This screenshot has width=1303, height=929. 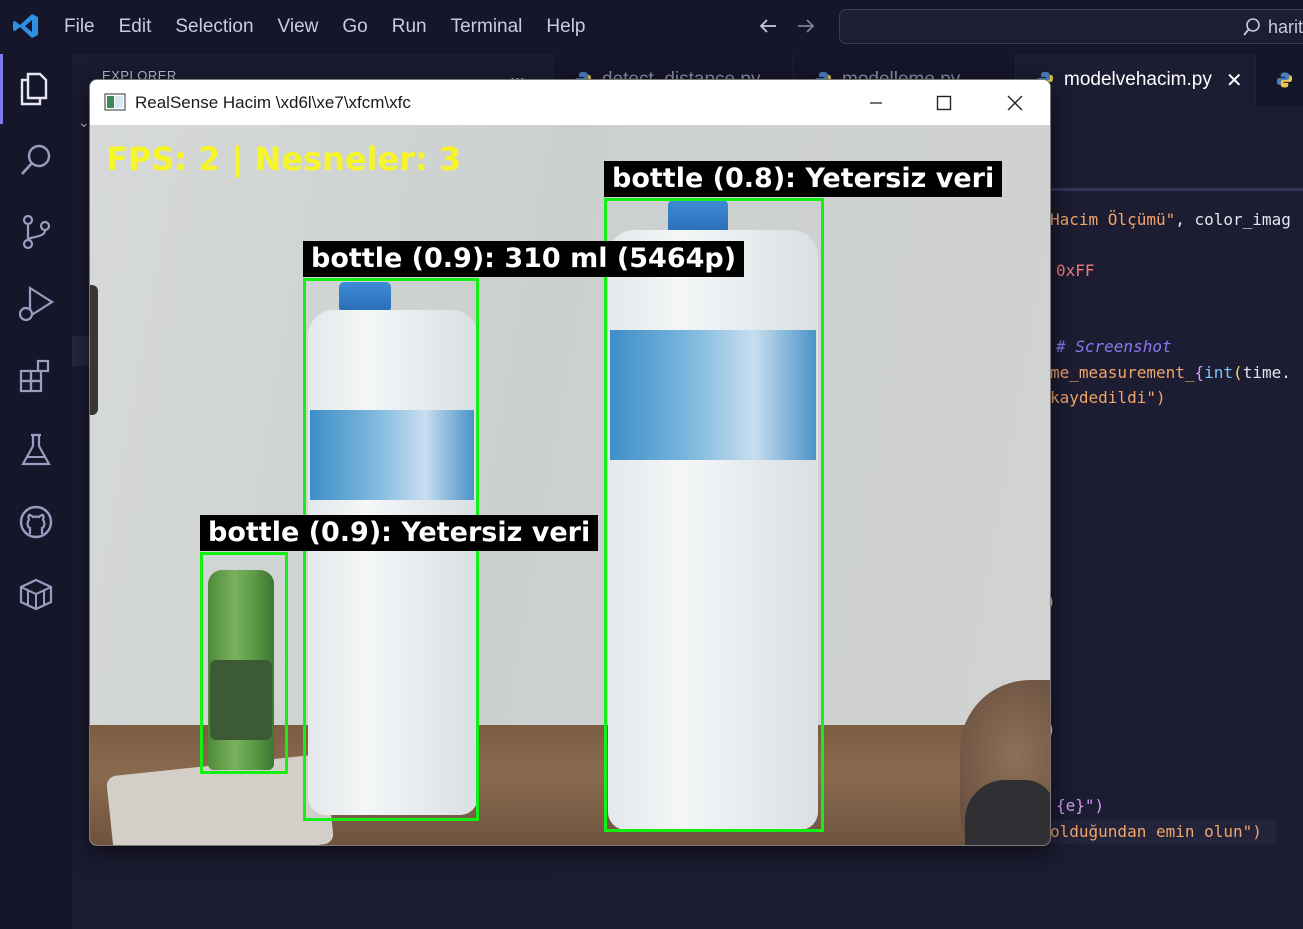 What do you see at coordinates (1113, 219) in the screenshot?
I see `code-string: Hacim Ölçümü"` at bounding box center [1113, 219].